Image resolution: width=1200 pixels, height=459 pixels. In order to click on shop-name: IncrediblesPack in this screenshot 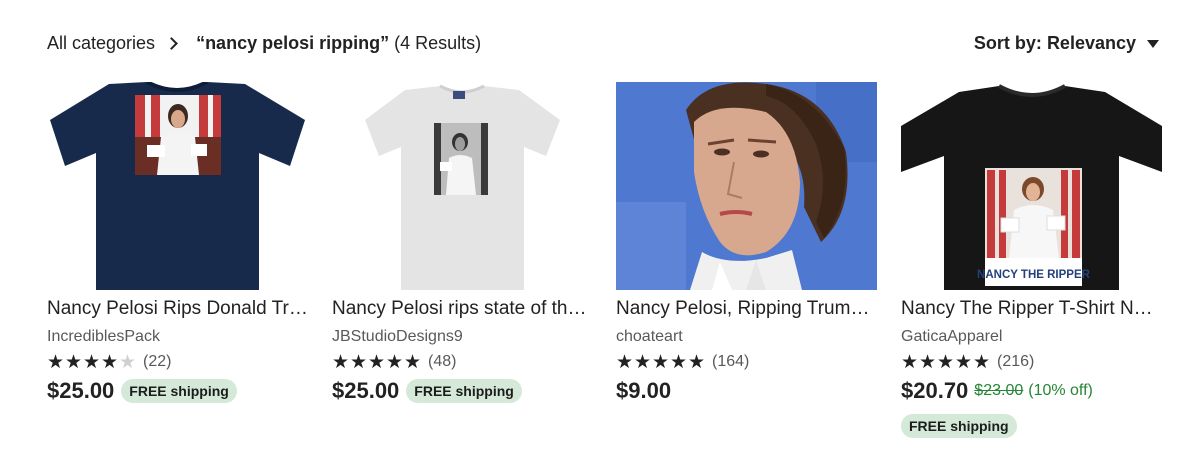, I will do `click(103, 337)`.